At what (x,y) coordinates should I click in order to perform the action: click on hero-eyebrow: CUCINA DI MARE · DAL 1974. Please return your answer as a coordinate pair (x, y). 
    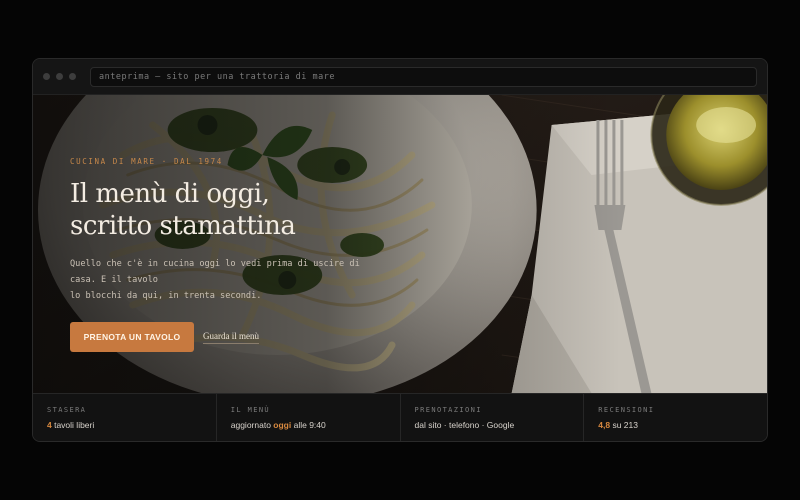
    Looking at the image, I should click on (146, 161).